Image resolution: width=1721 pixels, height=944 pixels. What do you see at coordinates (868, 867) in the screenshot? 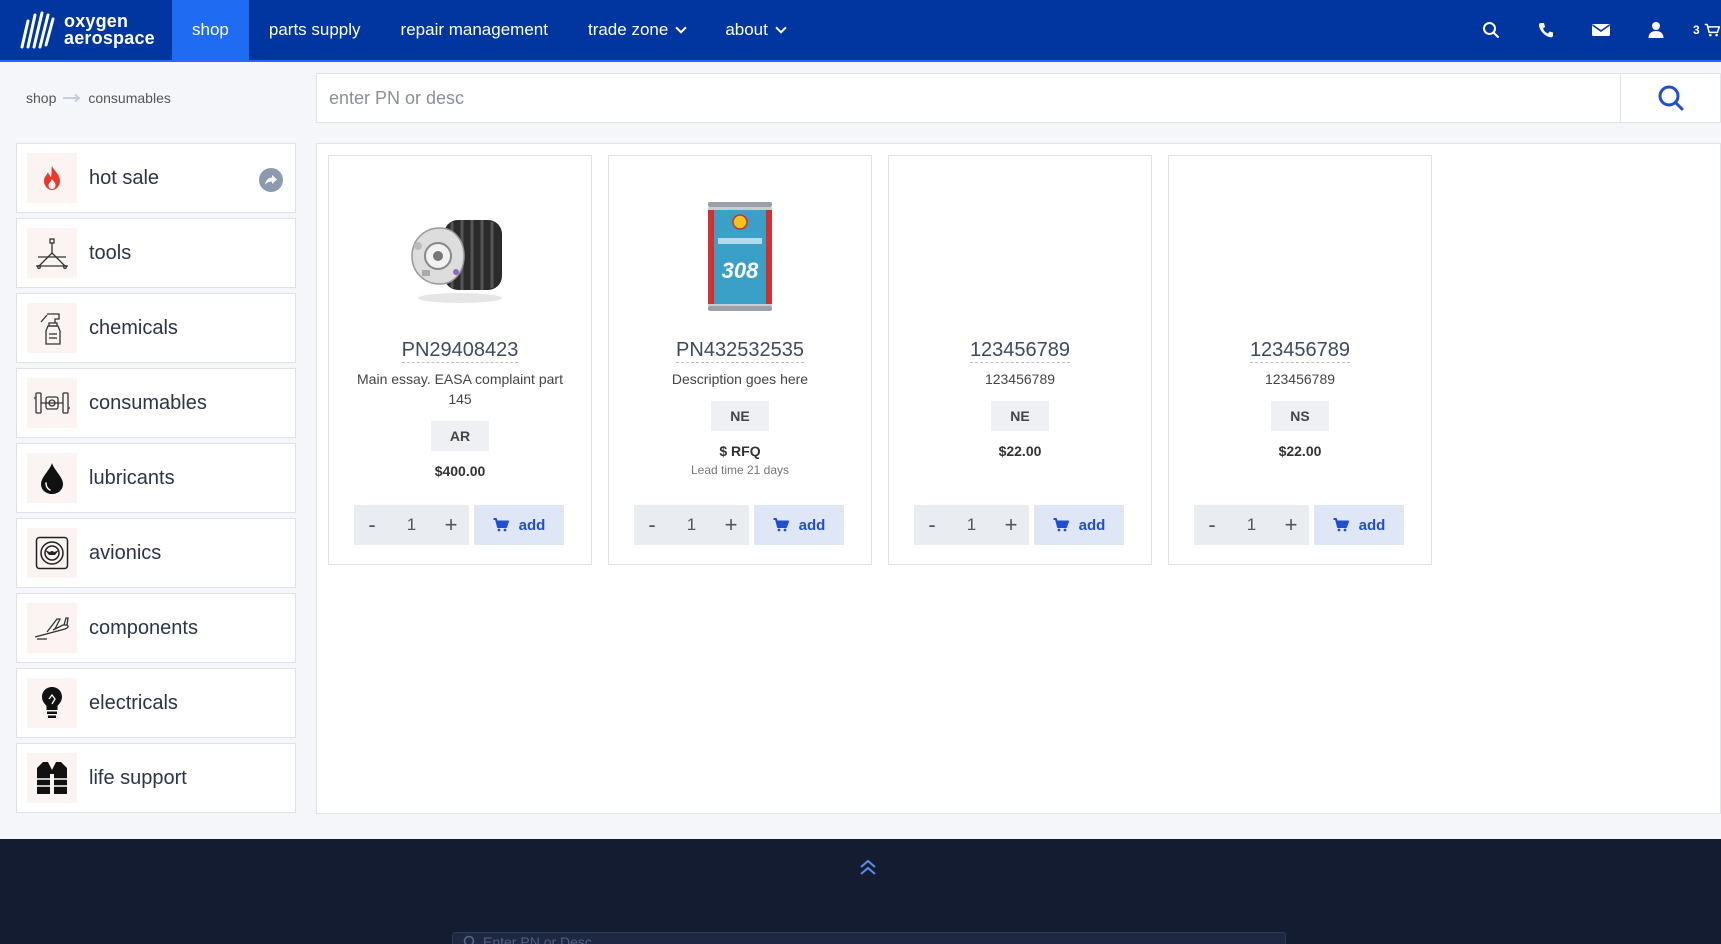
I see `scroll-to-top-icon` at bounding box center [868, 867].